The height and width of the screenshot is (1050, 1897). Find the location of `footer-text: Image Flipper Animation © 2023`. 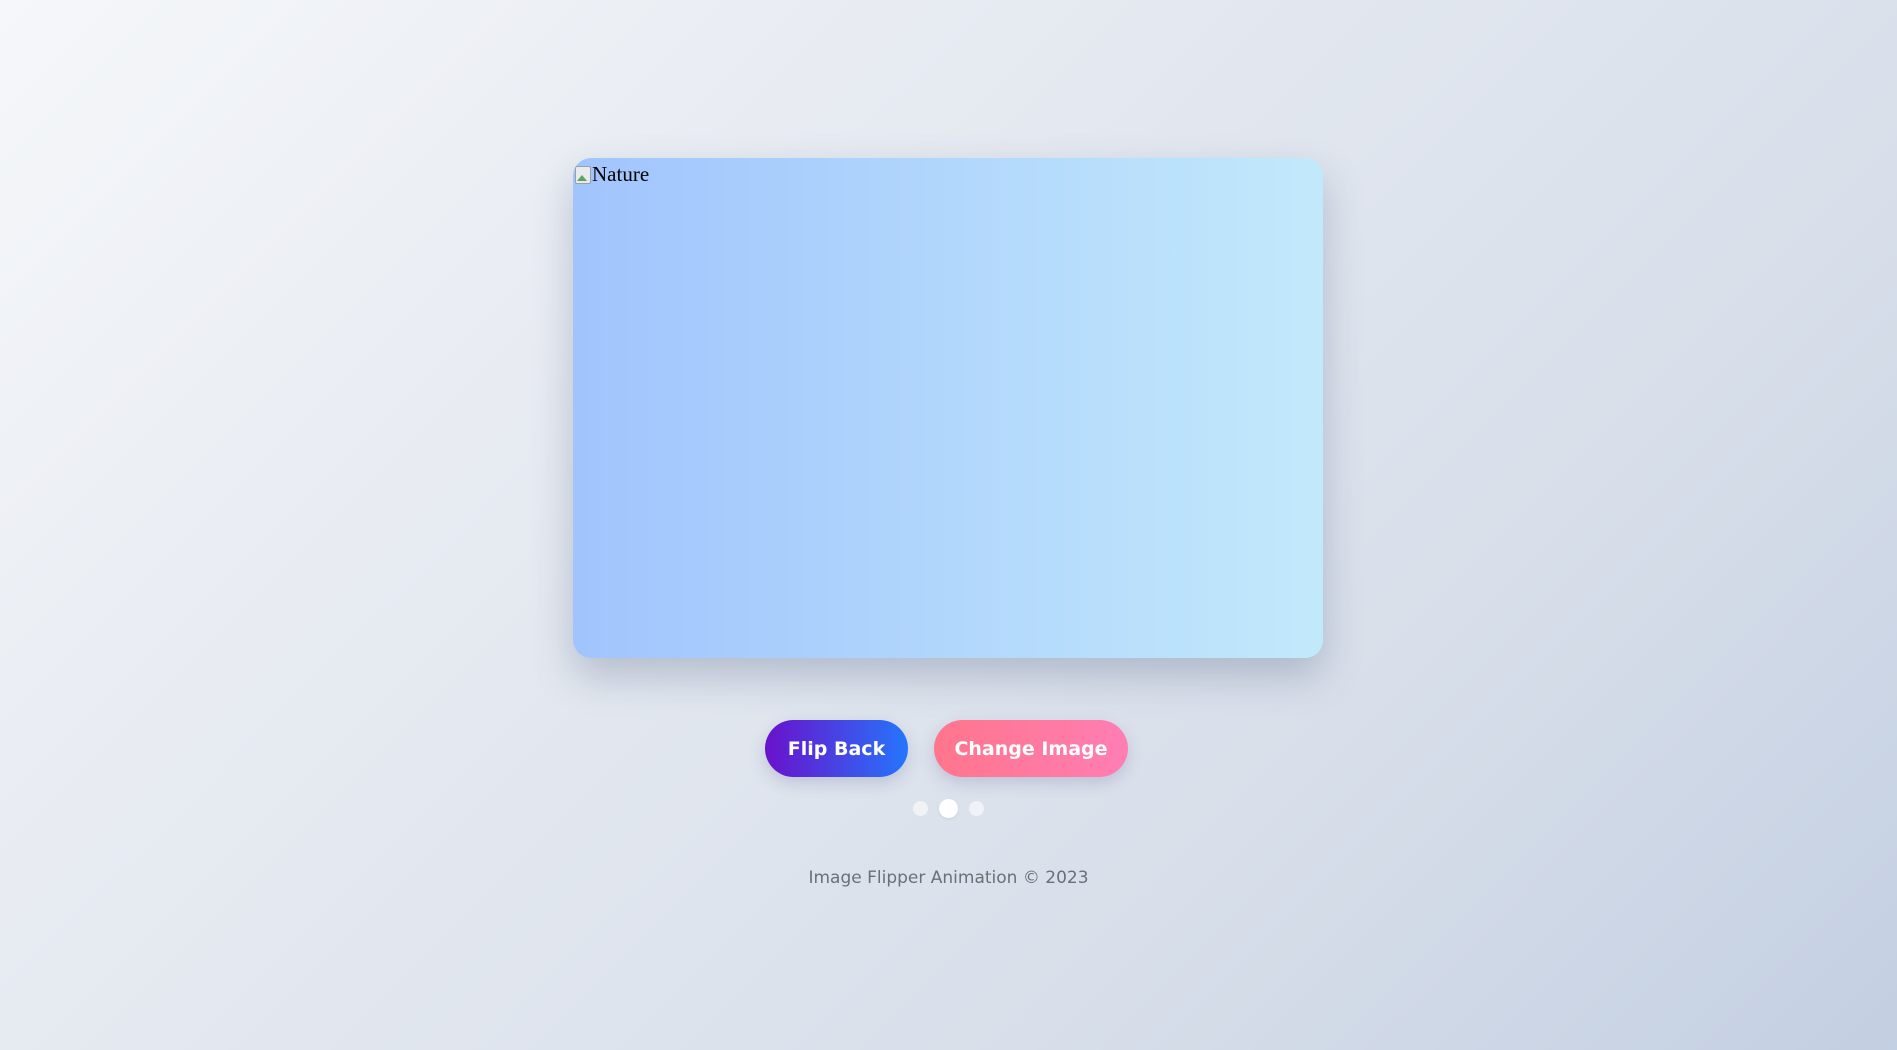

footer-text: Image Flipper Animation © 2023 is located at coordinates (948, 878).